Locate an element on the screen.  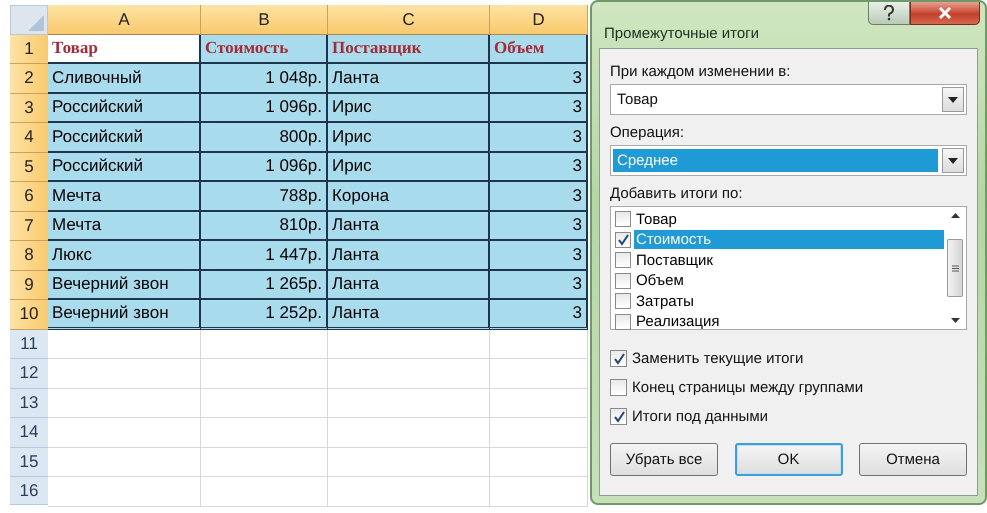
column-header: A is located at coordinates (124, 20).